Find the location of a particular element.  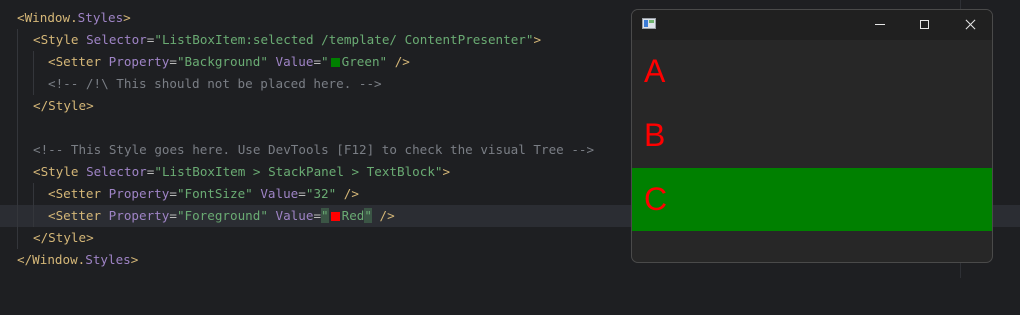

list-item: B is located at coordinates (812, 135).